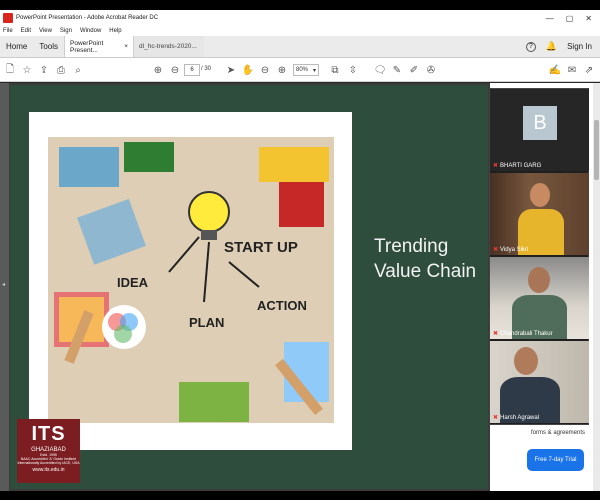 Image resolution: width=600 pixels, height=500 pixels. I want to click on avatar: B, so click(540, 123).